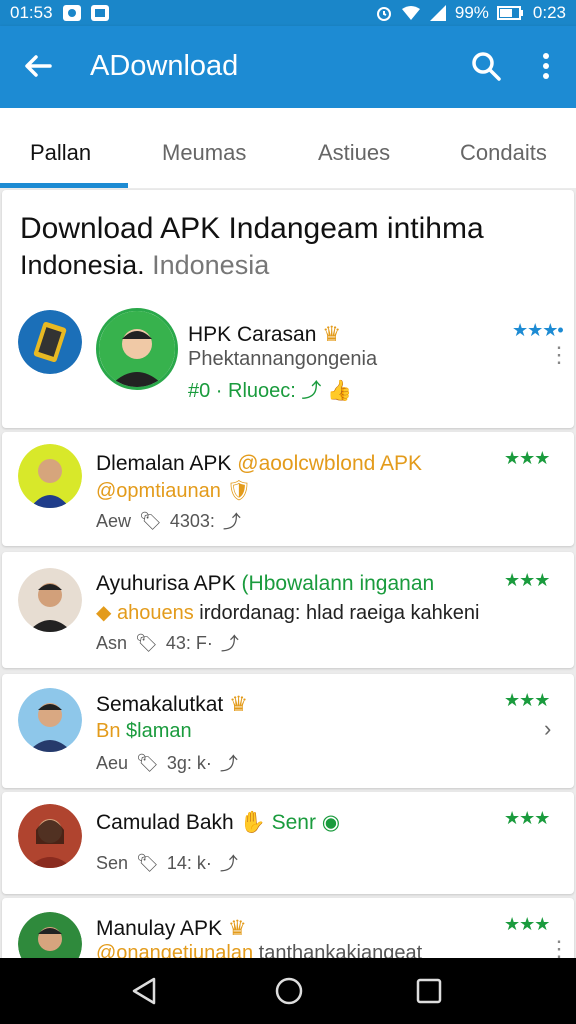 The height and width of the screenshot is (1024, 576). I want to click on back-nav-icon, so click(144, 991).